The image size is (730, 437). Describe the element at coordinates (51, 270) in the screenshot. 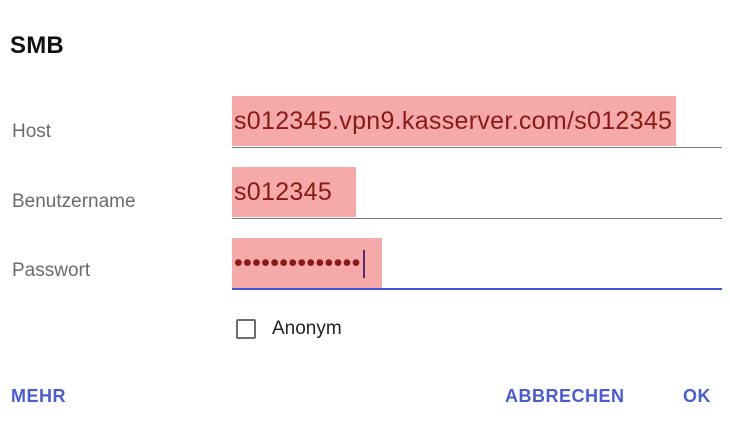

I see `password-label: Passwort` at that location.